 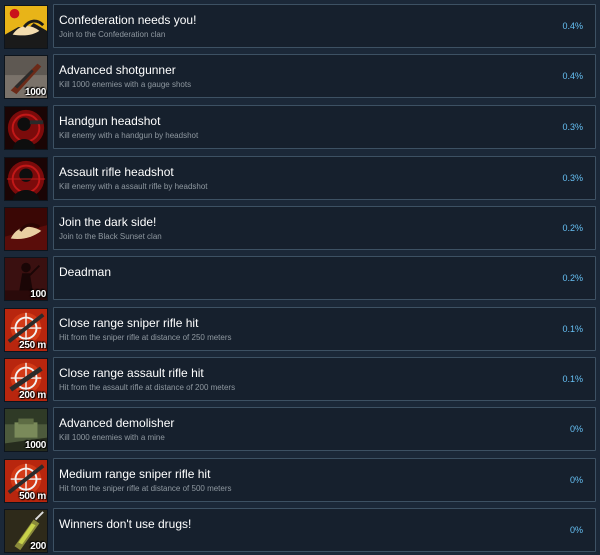 I want to click on sniper-scope-icon: 500 m, so click(x=26, y=481).